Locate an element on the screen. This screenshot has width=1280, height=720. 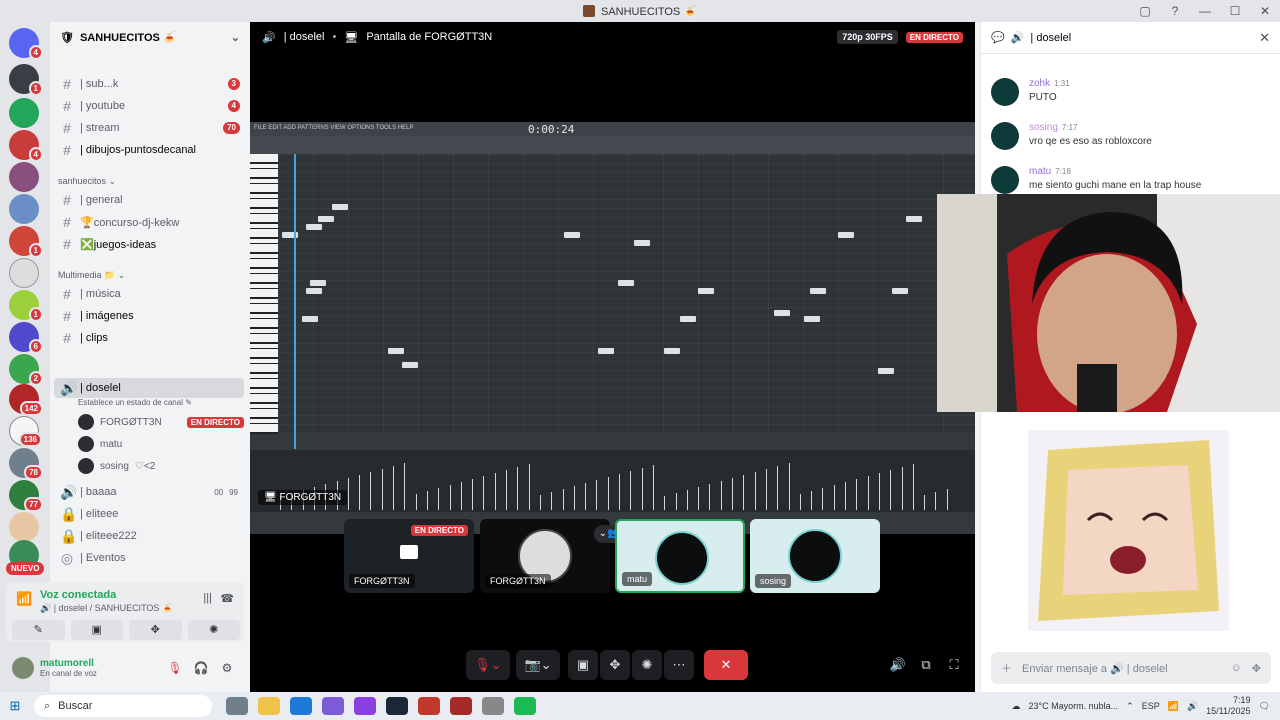
volume-tray-icon: 🔊 is located at coordinates (1192, 706).